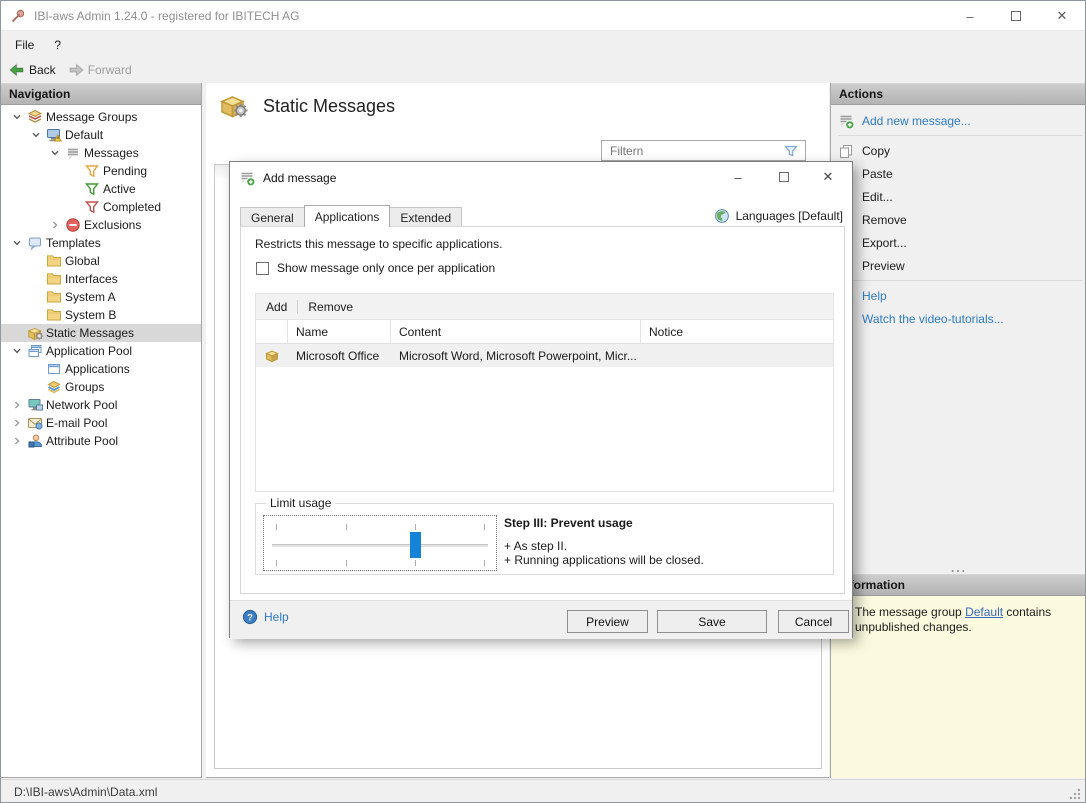 This screenshot has height=803, width=1086. What do you see at coordinates (330, 307) in the screenshot?
I see `remove-button: Remove` at bounding box center [330, 307].